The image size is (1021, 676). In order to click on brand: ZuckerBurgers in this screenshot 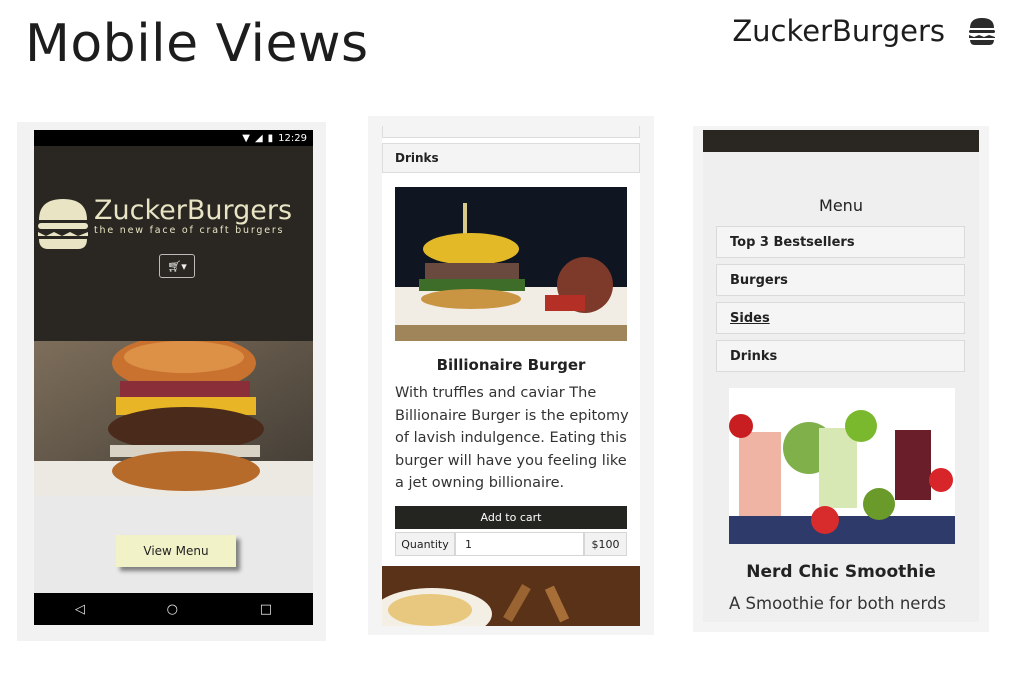, I will do `click(864, 31)`.